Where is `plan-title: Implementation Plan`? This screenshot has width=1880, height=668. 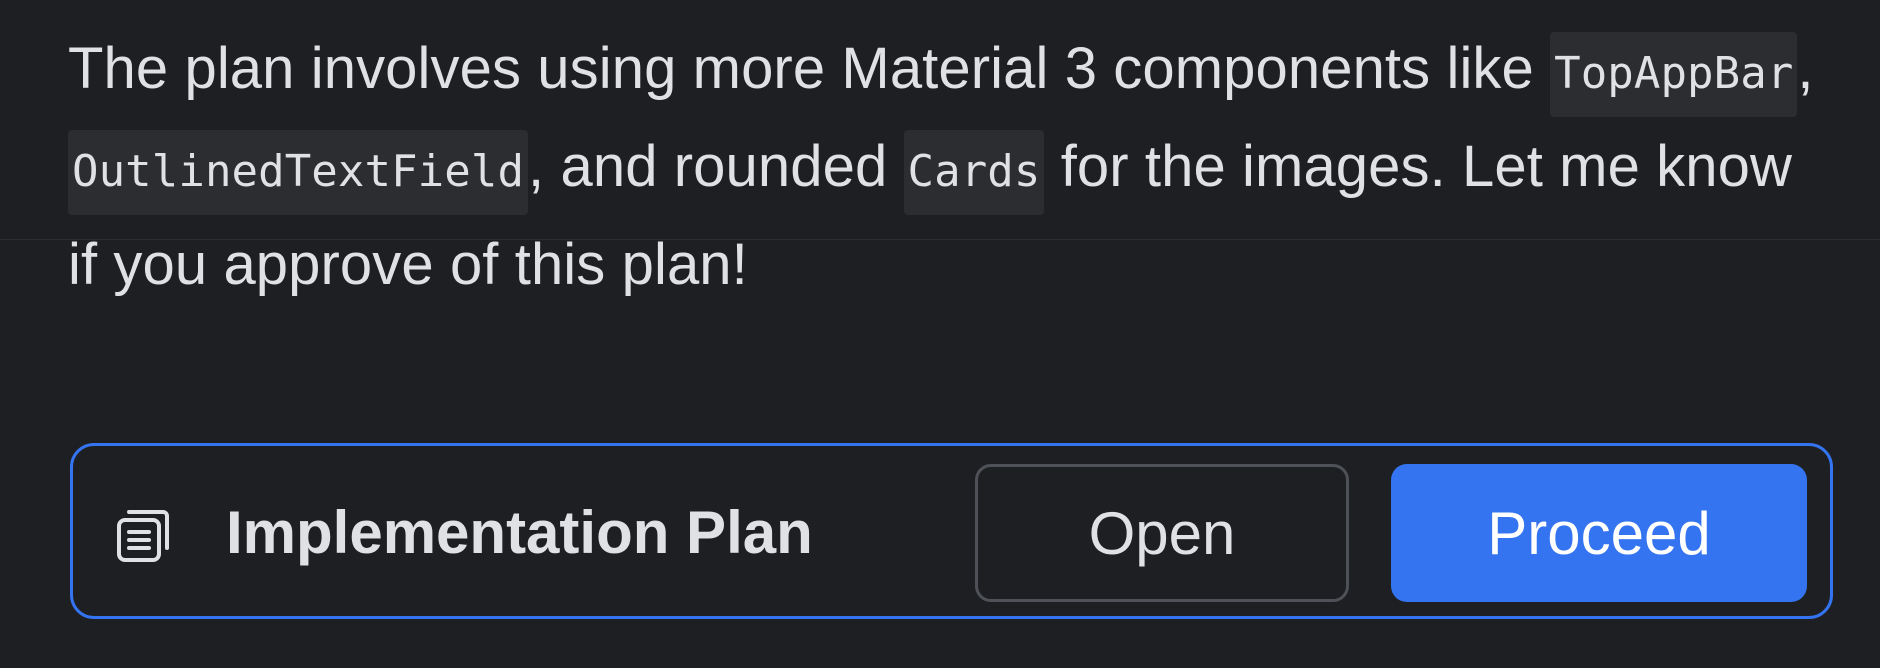
plan-title: Implementation Plan is located at coordinates (519, 532).